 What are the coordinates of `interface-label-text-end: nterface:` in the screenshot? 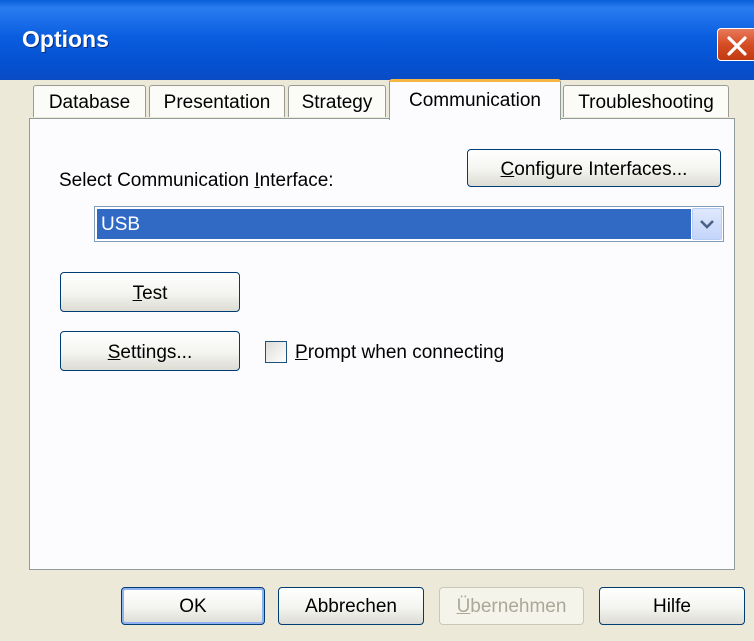 It's located at (296, 180).